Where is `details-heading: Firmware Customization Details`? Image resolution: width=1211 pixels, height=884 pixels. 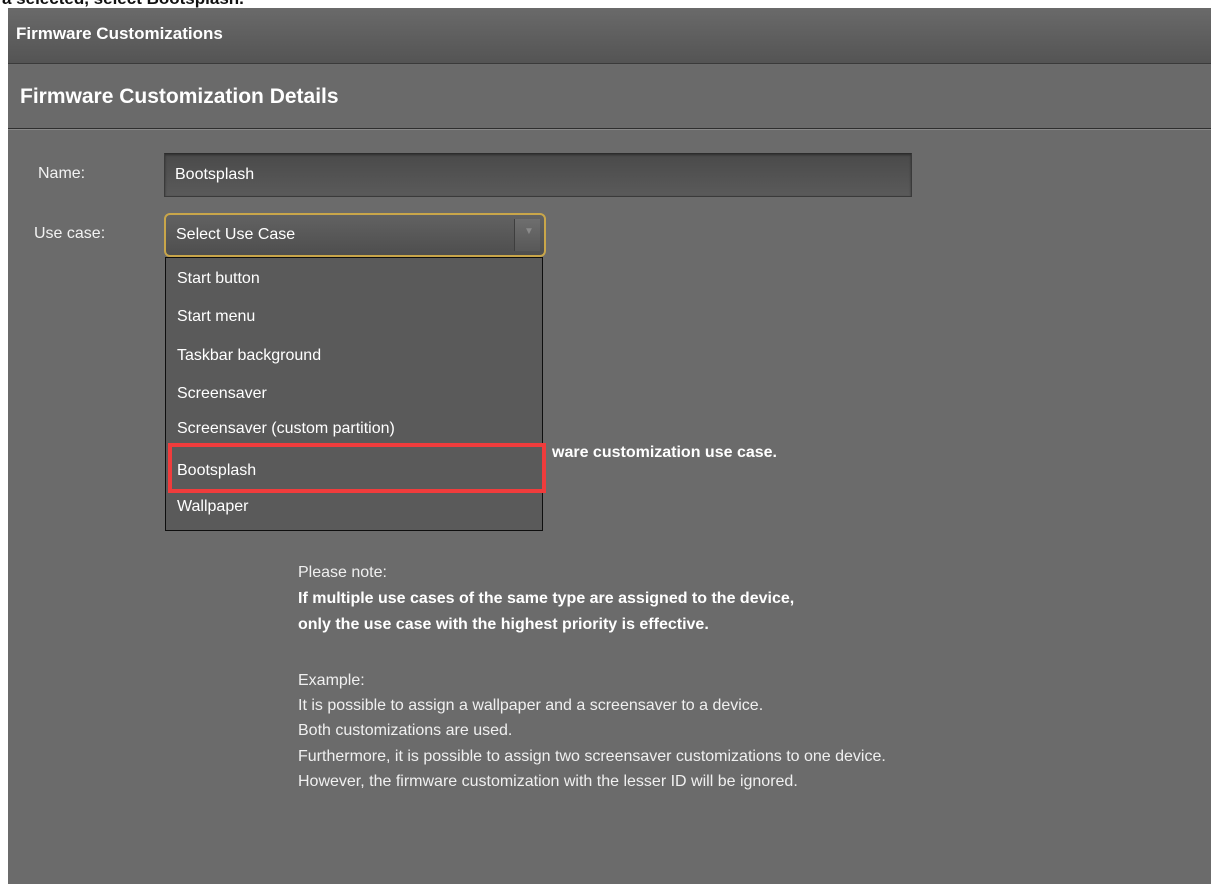
details-heading: Firmware Customization Details is located at coordinates (179, 96).